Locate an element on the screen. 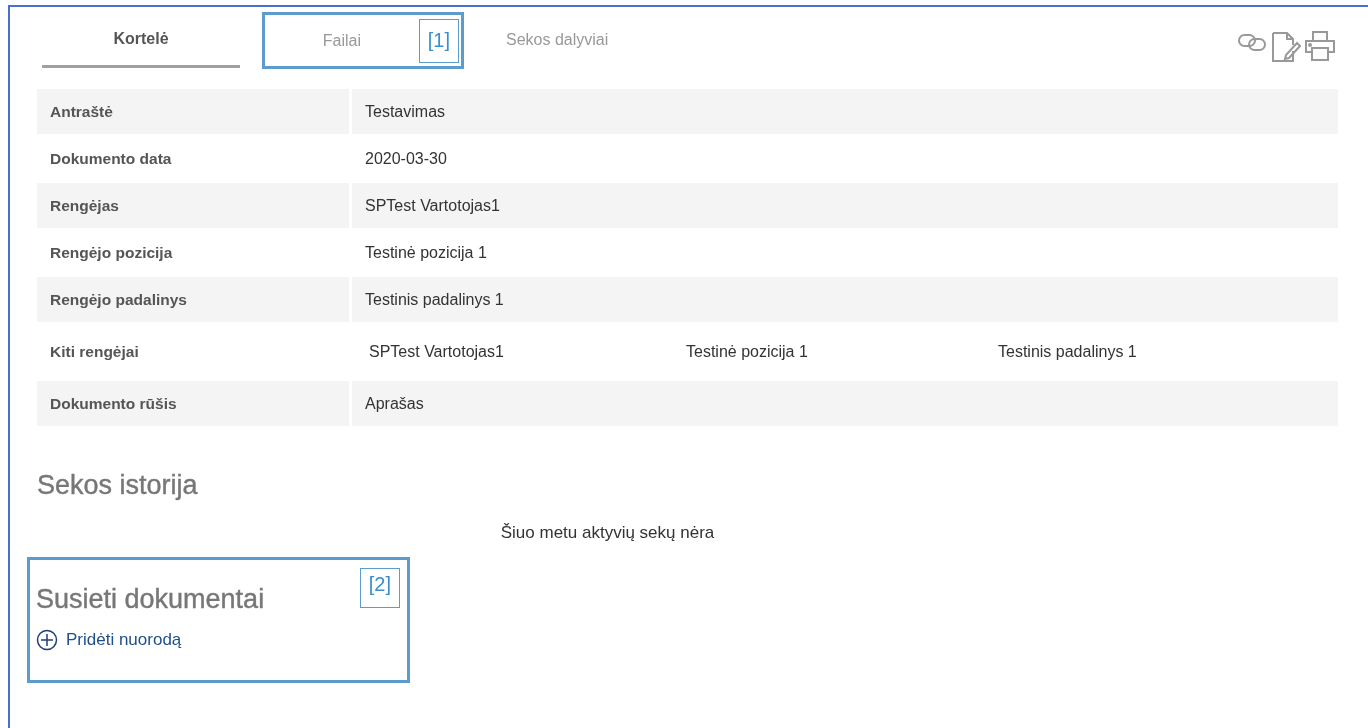 Image resolution: width=1368 pixels, height=728 pixels. callout-number: [1] is located at coordinates (438, 40).